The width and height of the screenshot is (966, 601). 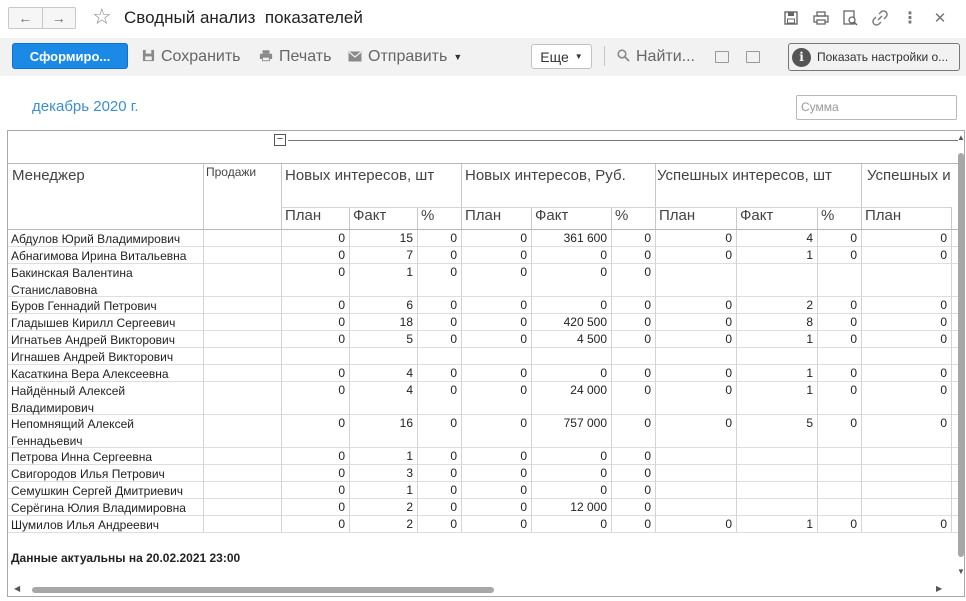 I want to click on scroll-left-icon: ◀, so click(x=17, y=588).